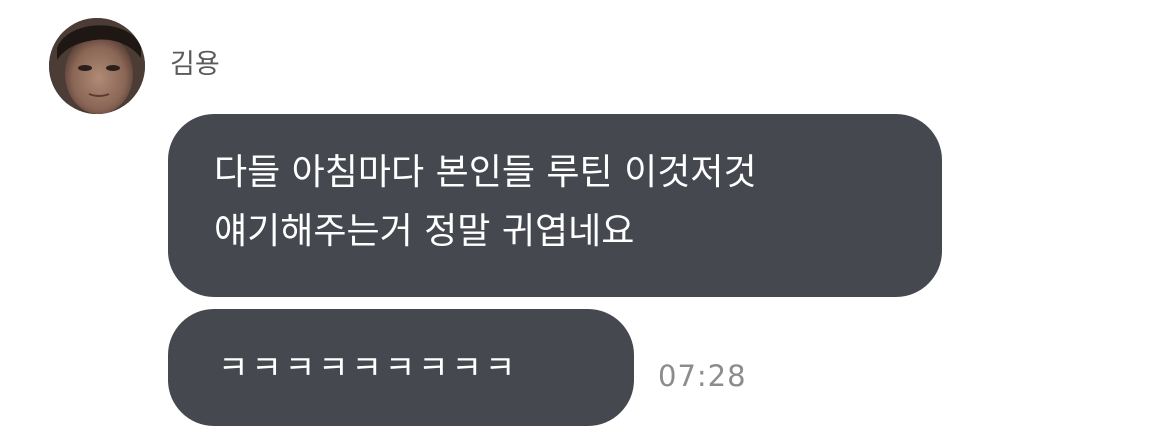  I want to click on message-bubble: ㅋㅋㅋㅋㅋㅋㅋㅋㅋ, so click(401, 367).